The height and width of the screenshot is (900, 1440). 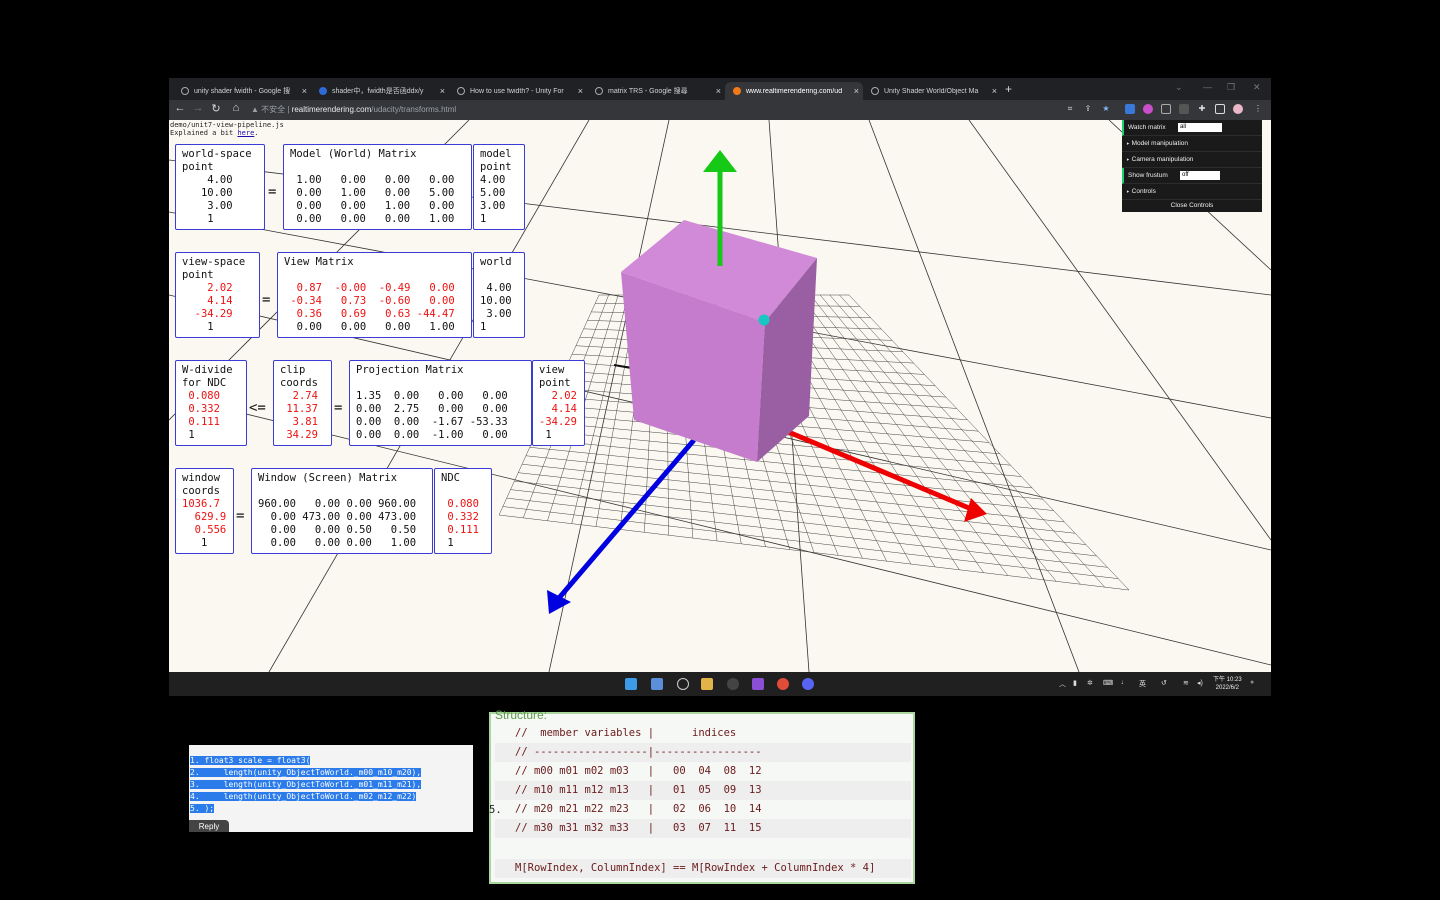 I want to click on maximize-icon: ❐, so click(x=1231, y=87).